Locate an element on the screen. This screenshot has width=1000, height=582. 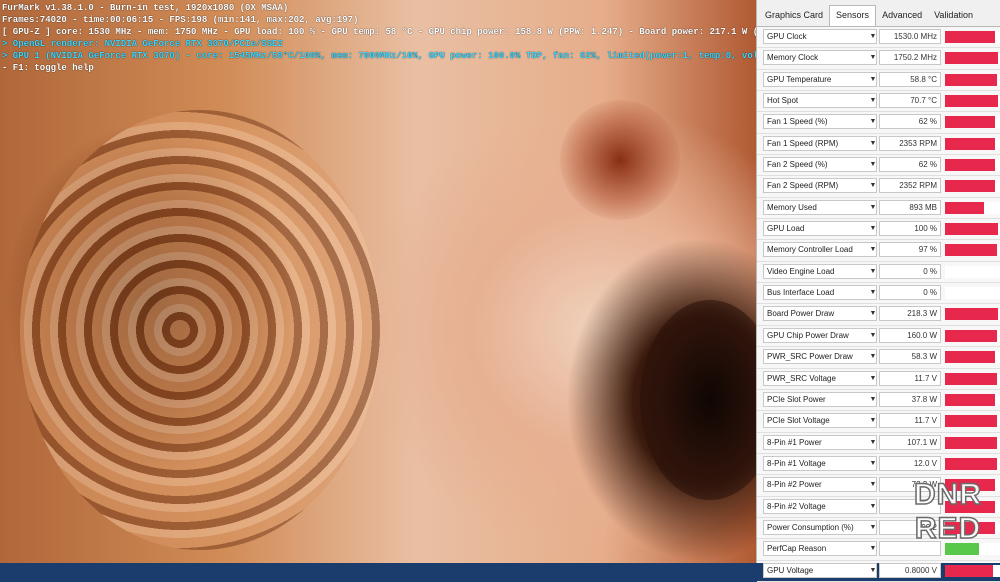
watermark-logo: DNR RED is located at coordinates (948, 512).